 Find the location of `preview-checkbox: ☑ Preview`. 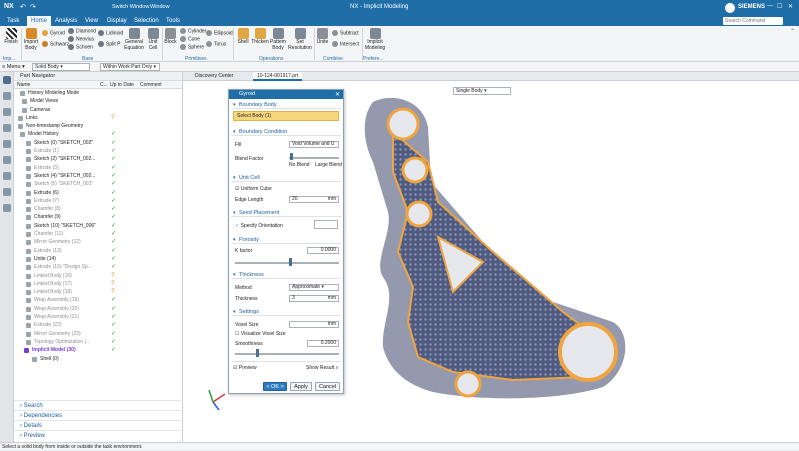

preview-checkbox: ☑ Preview is located at coordinates (245, 368).